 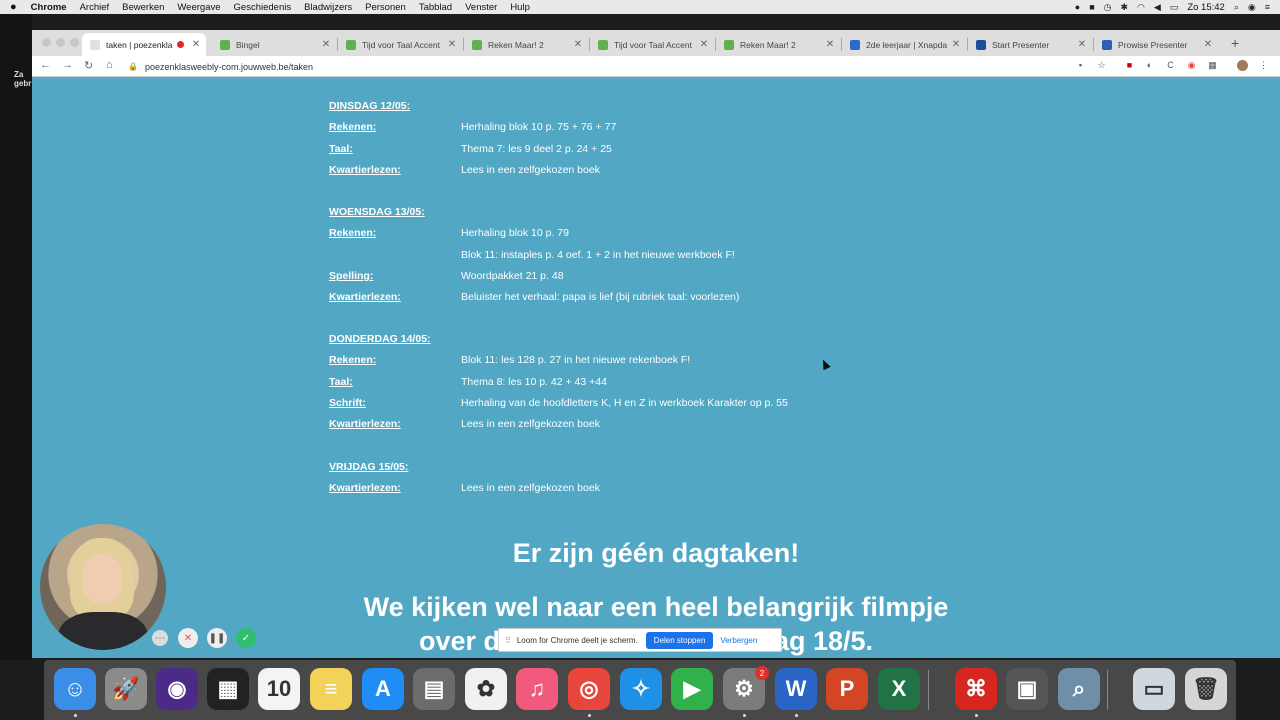 I want to click on browser-tab: Start Presenter ✕, so click(x=1030, y=44).